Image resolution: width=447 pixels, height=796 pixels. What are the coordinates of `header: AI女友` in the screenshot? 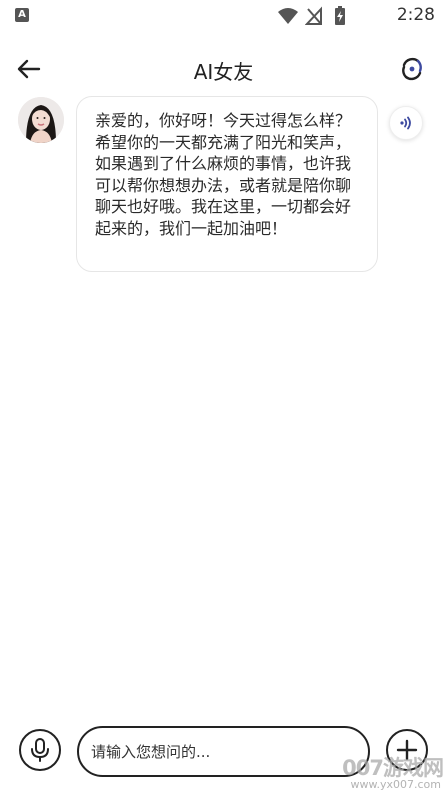 It's located at (223, 69).